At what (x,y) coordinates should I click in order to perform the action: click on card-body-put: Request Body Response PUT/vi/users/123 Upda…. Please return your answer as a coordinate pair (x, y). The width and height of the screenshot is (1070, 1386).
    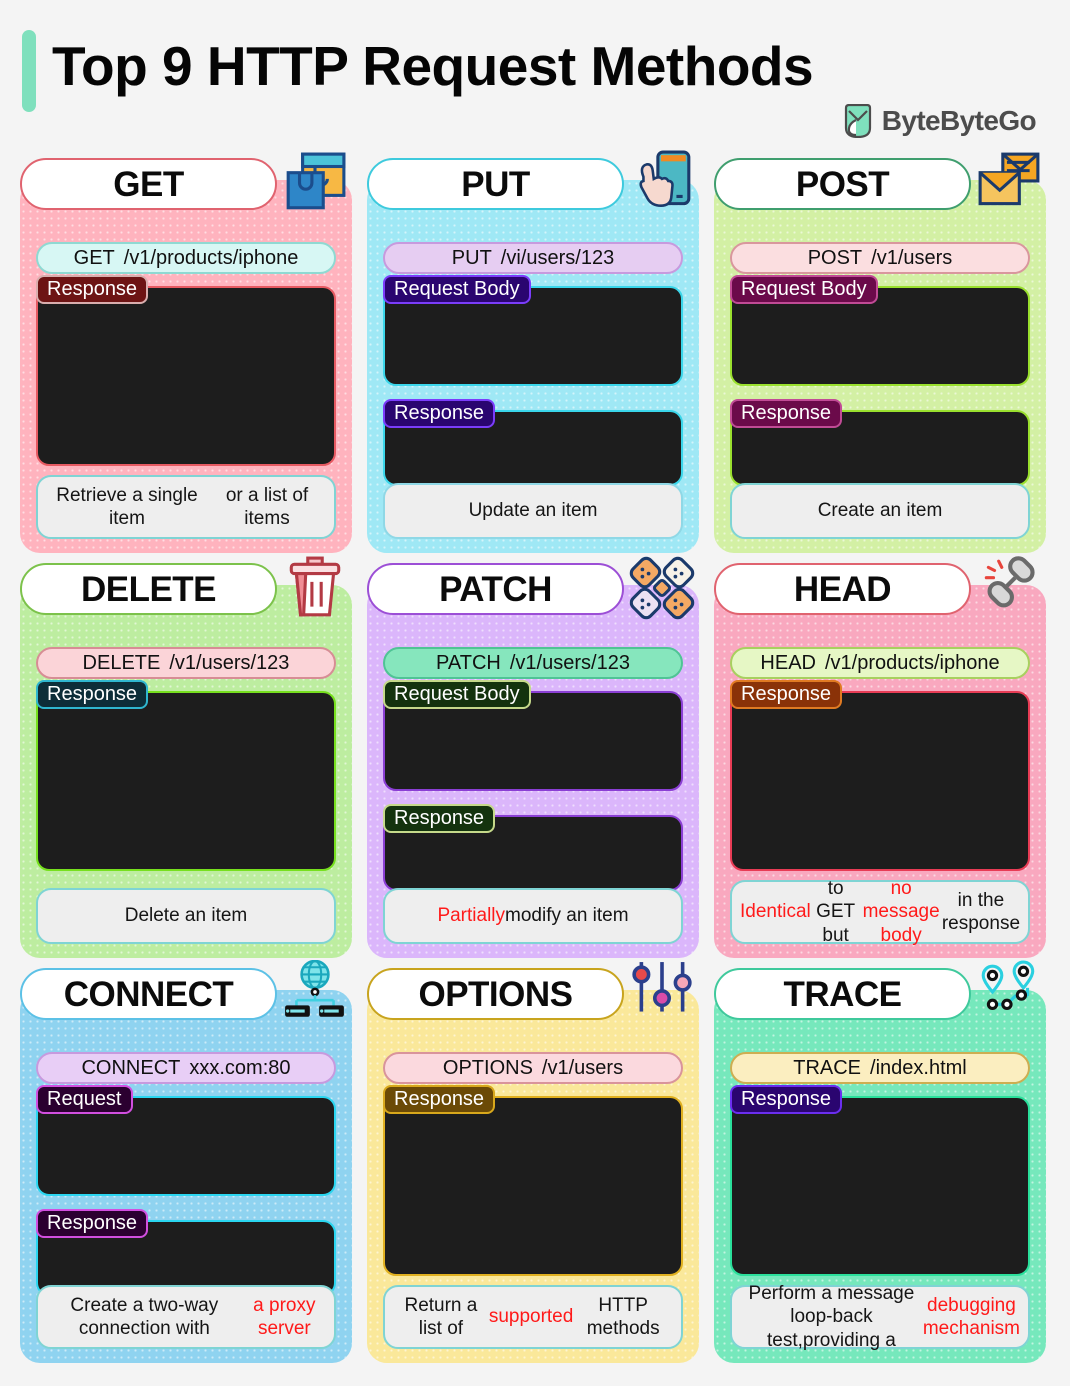
    Looking at the image, I should click on (533, 366).